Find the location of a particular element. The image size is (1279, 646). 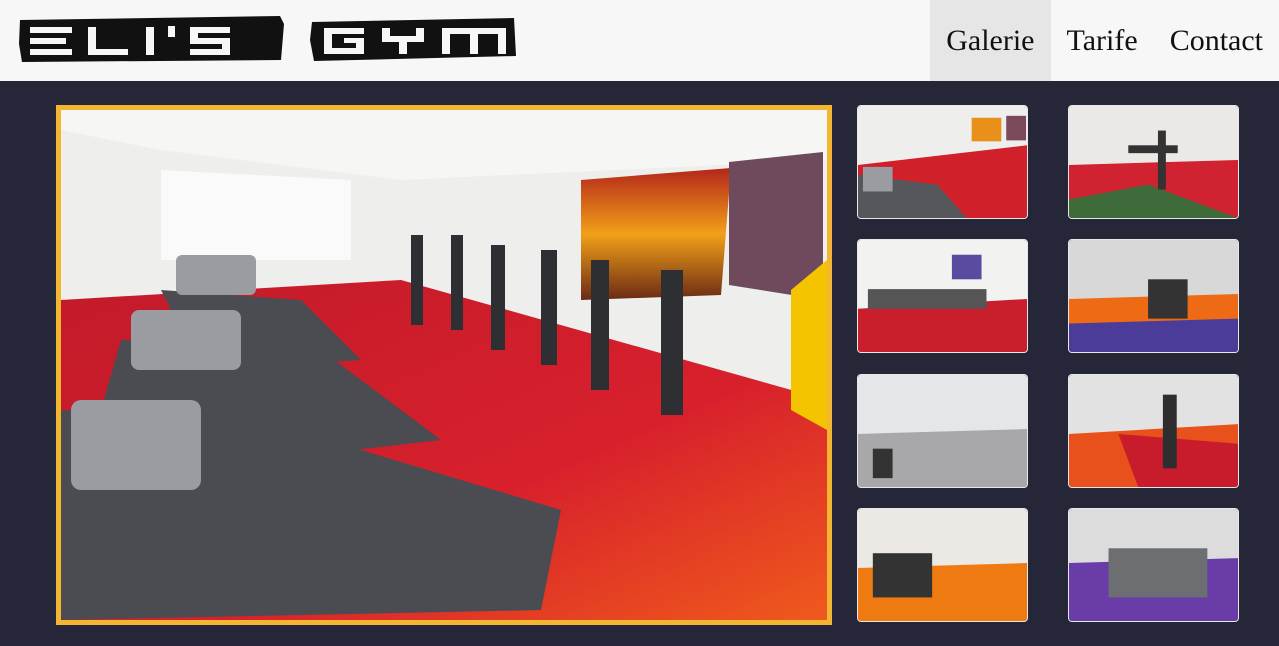

nav-item-contact: Contact is located at coordinates (1216, 40).